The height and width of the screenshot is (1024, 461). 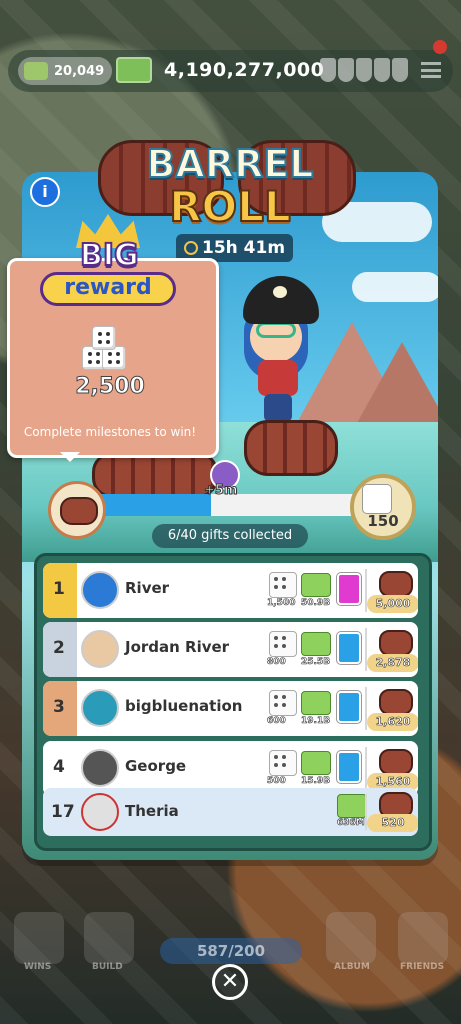 I want to click on stopwatch-icon, so click(x=191, y=248).